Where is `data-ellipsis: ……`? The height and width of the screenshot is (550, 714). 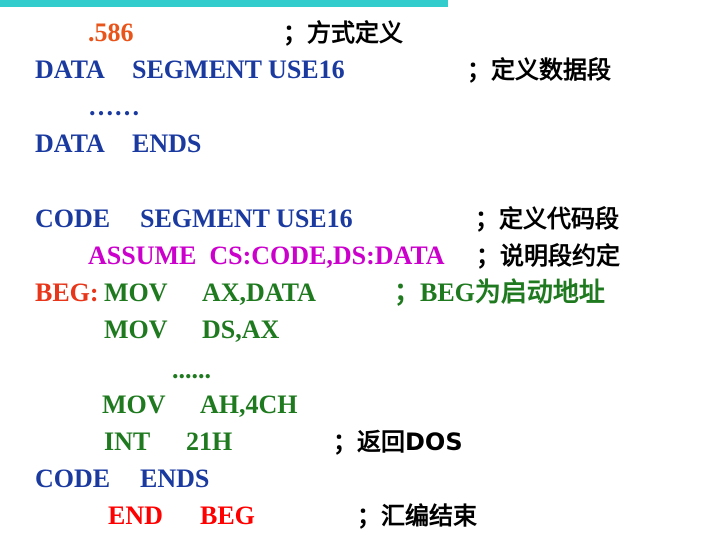
data-ellipsis: …… is located at coordinates (114, 106).